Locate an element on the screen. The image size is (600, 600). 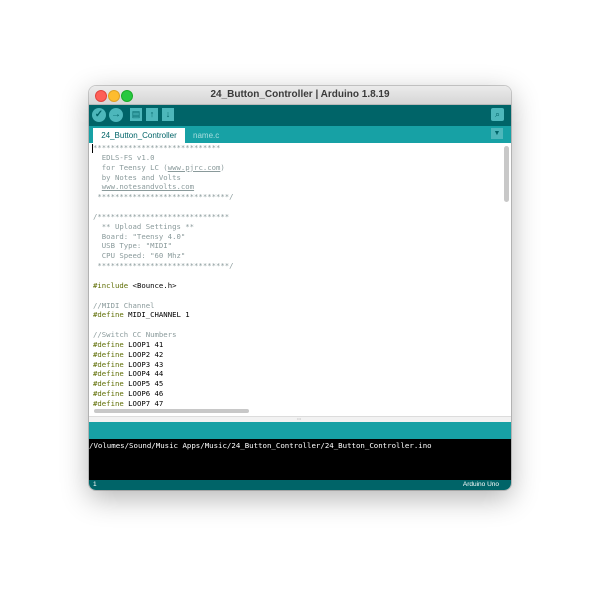
open-sketch-button: ↑ is located at coordinates (152, 114).